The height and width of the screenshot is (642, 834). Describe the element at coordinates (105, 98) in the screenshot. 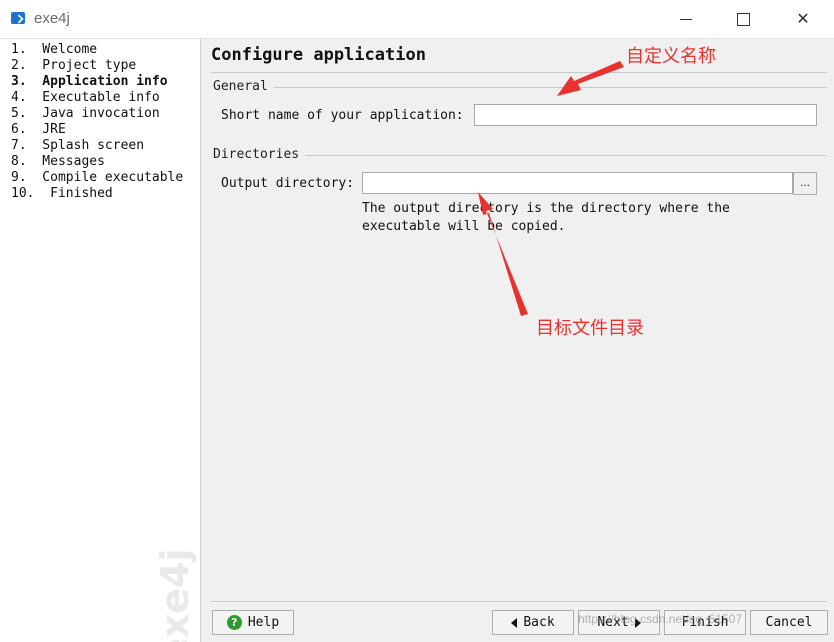

I see `sidebar-step: 4. Executable info` at that location.